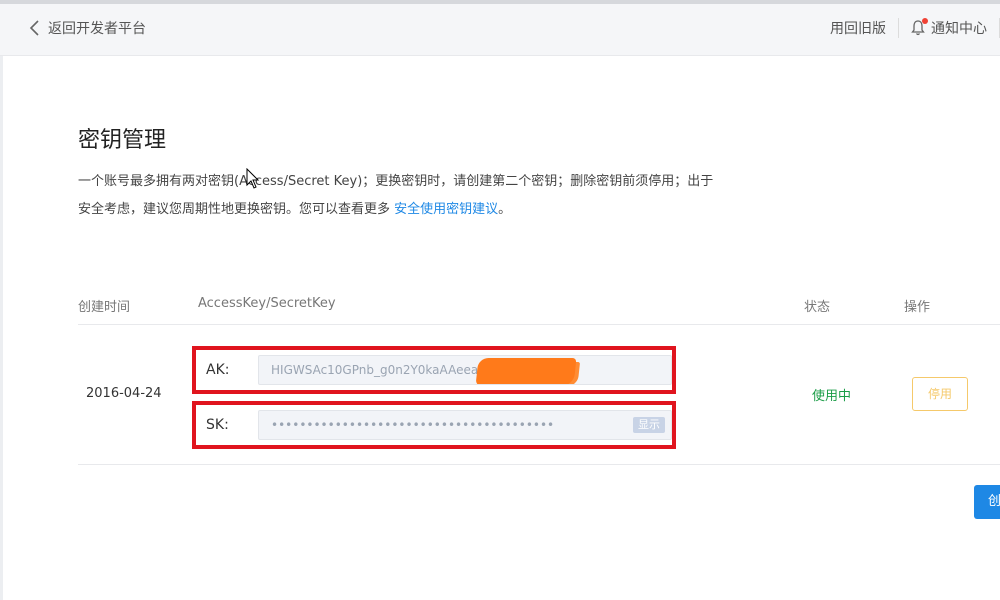 The width and height of the screenshot is (1000, 600). I want to click on notification-center-link: 通知中心, so click(949, 28).